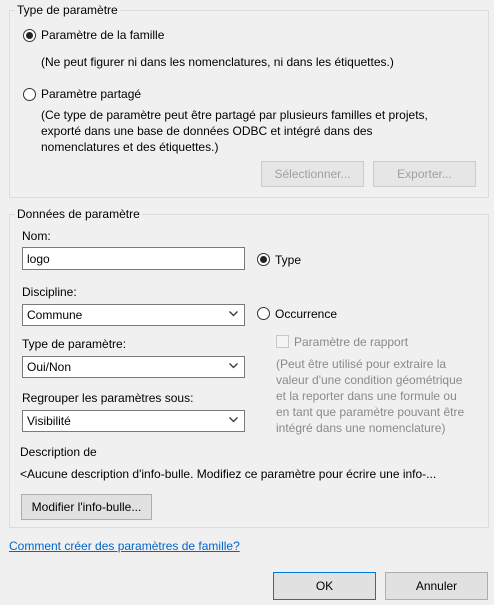 Image resolution: width=494 pixels, height=605 pixels. Describe the element at coordinates (351, 342) in the screenshot. I see `reporting-parameter-label: Paramètre de rapport` at that location.